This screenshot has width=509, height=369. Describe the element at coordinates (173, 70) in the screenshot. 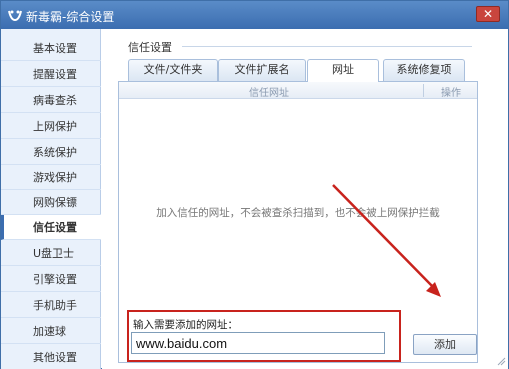

I see `tab-files-folders: 文件/文件夹` at that location.